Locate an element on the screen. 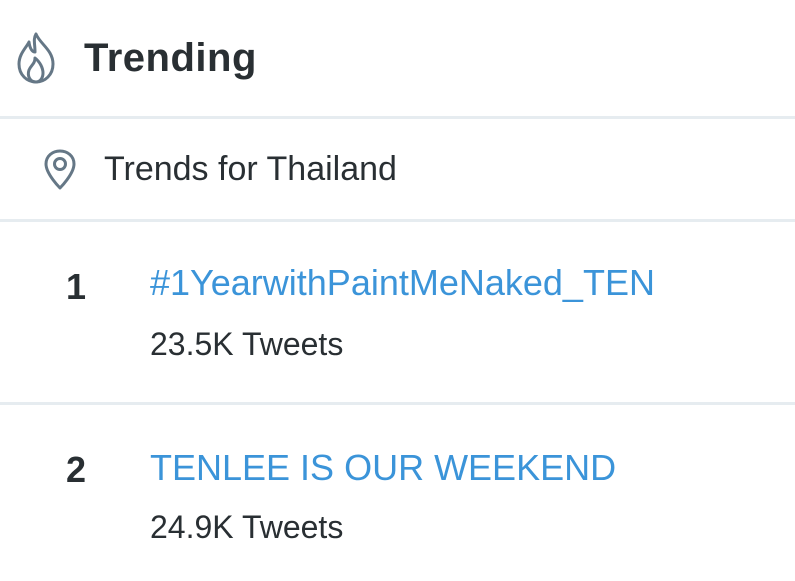 The height and width of the screenshot is (581, 795). trend-tweet-count: 24.9K Tweets is located at coordinates (247, 527).